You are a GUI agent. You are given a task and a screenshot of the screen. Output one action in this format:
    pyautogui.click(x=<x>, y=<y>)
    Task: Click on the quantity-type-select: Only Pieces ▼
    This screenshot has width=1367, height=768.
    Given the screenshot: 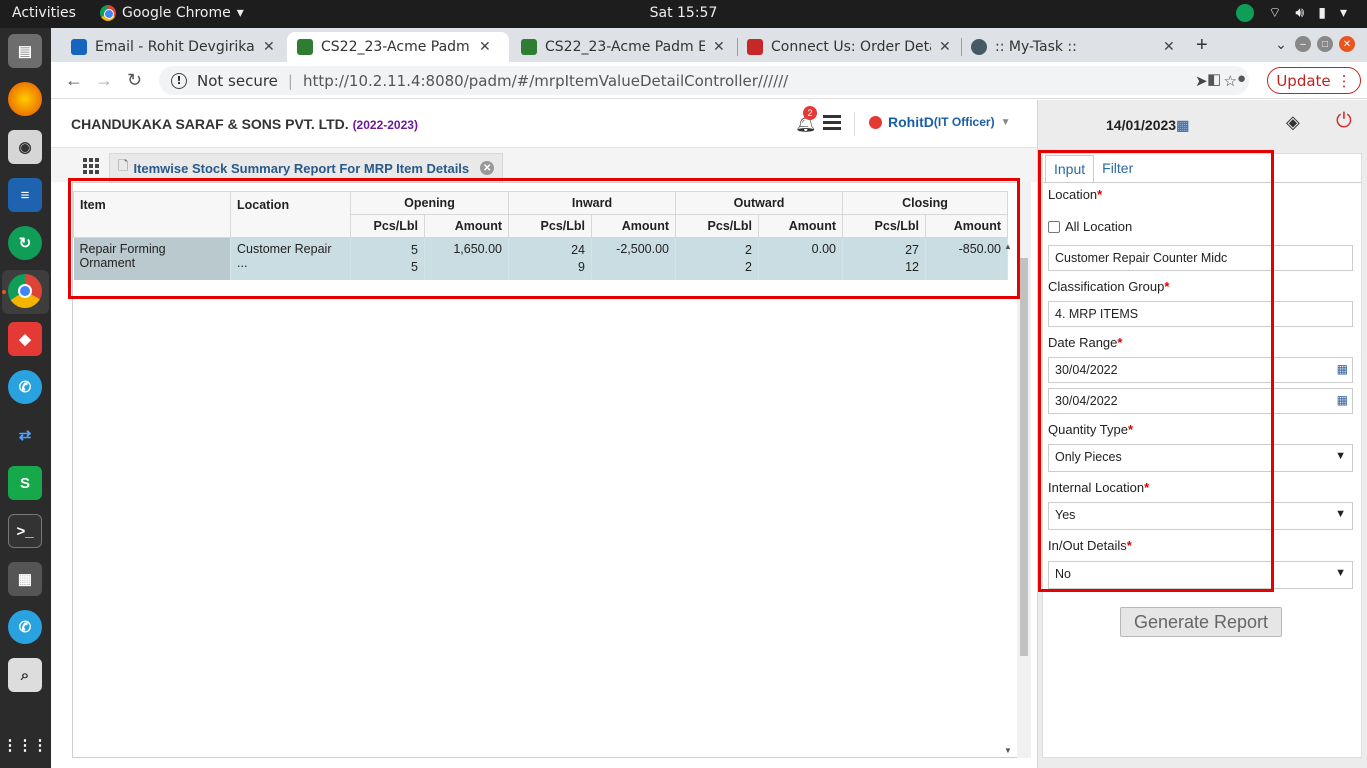 What is the action you would take?
    pyautogui.click(x=1200, y=458)
    